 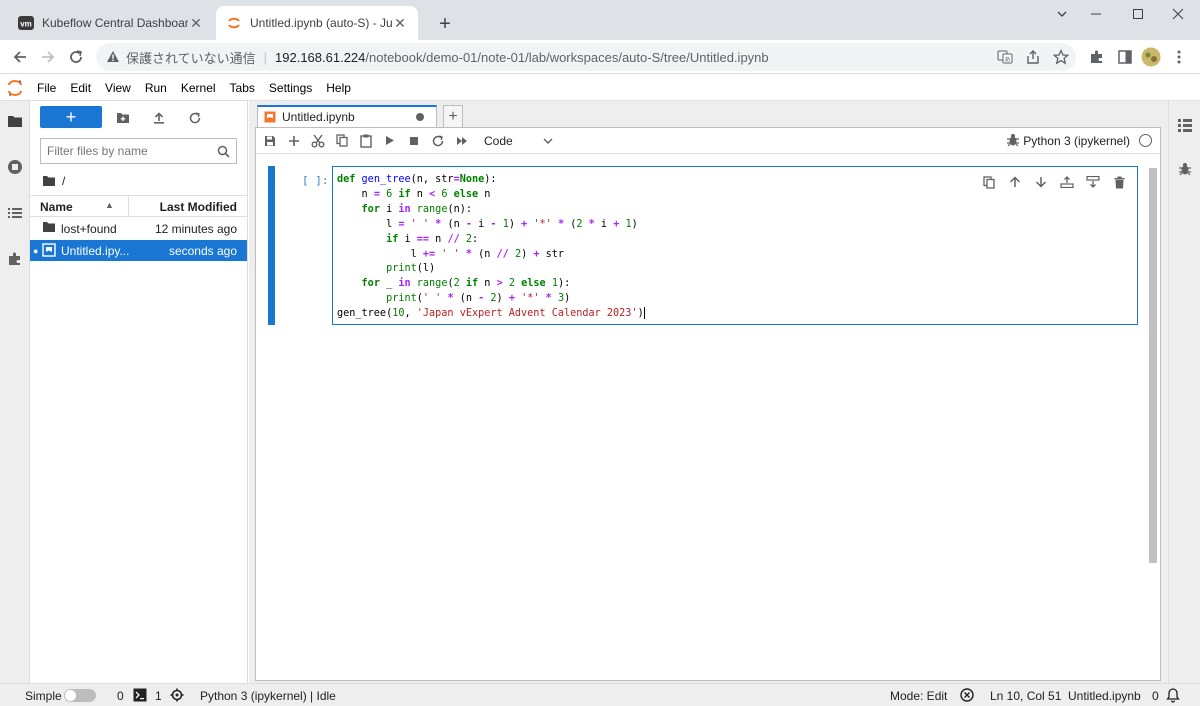 I want to click on browser-tab-jupyter: Untitled.ipynb (auto-S) - Jupyter ✕, so click(x=317, y=23).